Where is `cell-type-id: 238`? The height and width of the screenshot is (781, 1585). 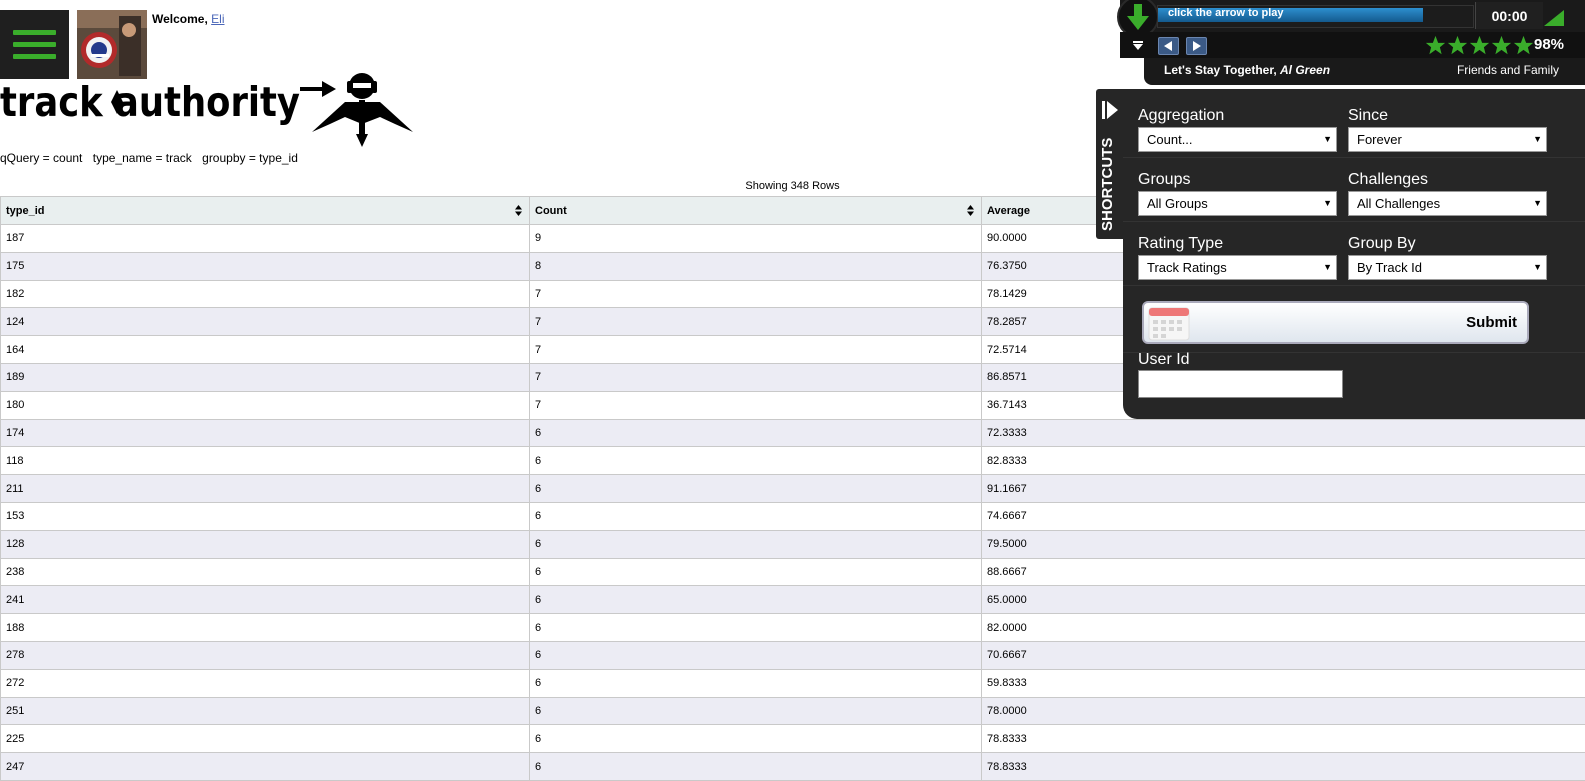
cell-type-id: 238 is located at coordinates (265, 572).